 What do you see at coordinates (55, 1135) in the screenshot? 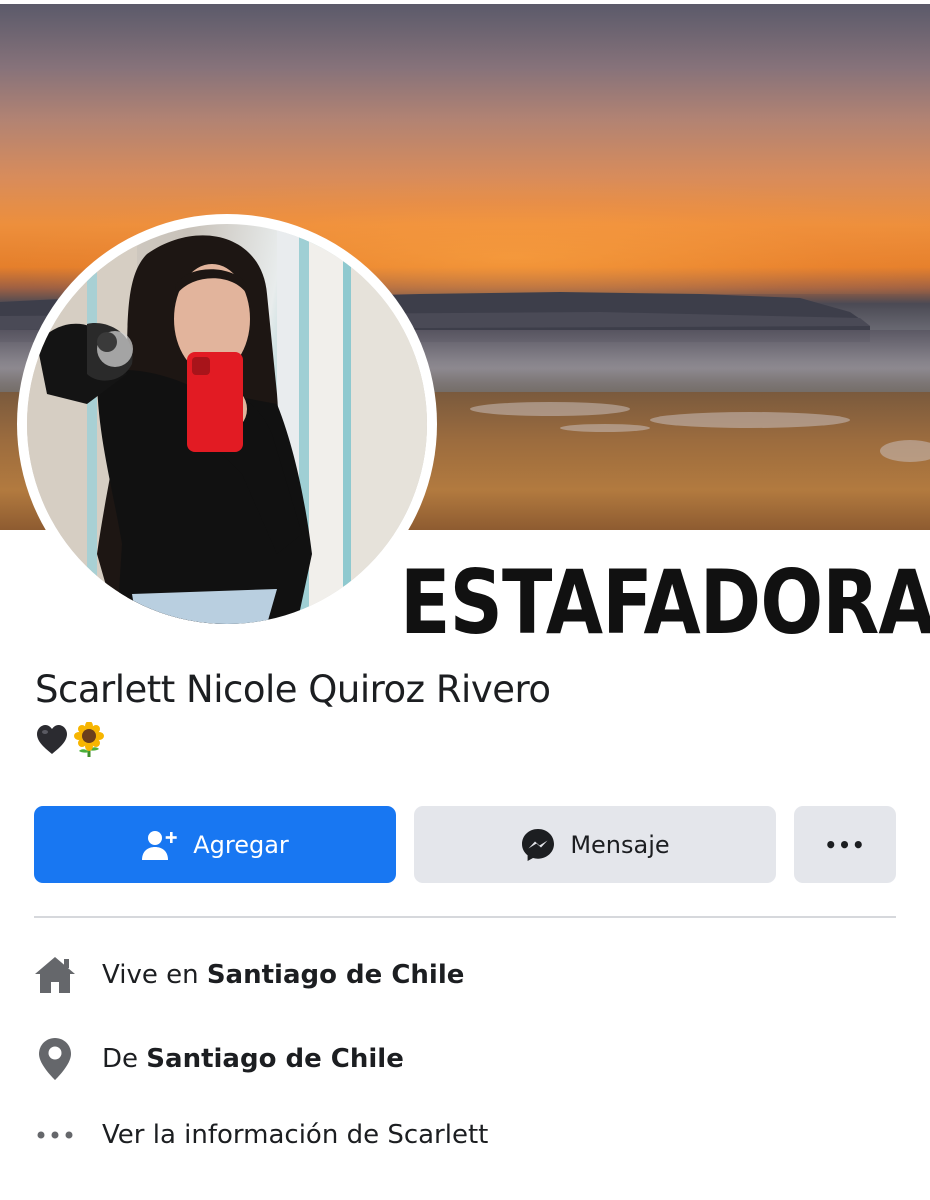
I see `more-dots-icon` at bounding box center [55, 1135].